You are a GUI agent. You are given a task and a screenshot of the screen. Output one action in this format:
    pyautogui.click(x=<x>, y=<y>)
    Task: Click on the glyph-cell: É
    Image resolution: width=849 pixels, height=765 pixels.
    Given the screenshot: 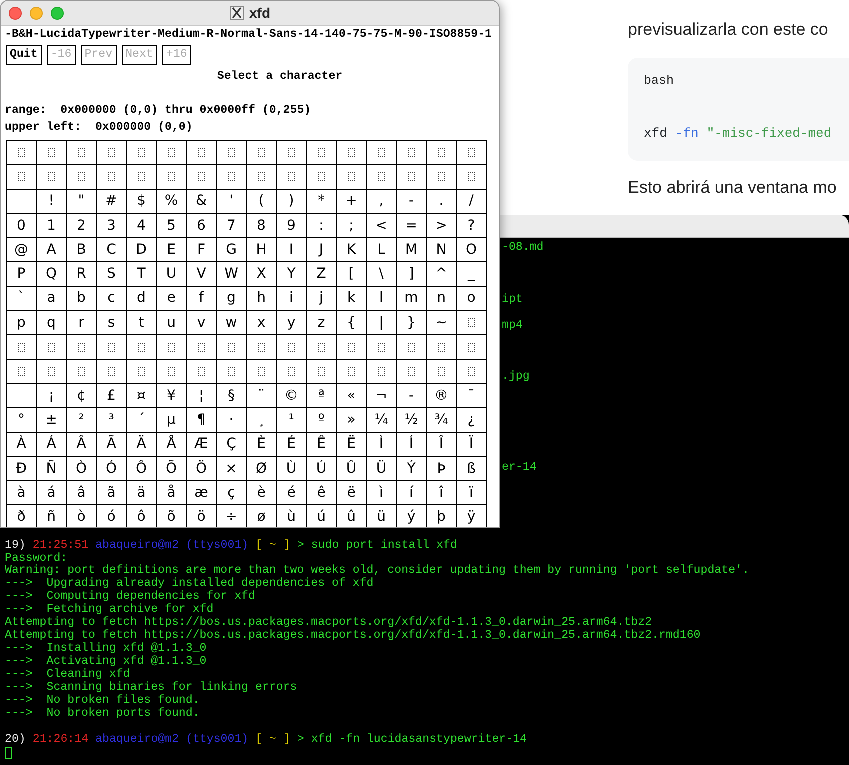 What is the action you would take?
    pyautogui.click(x=292, y=444)
    